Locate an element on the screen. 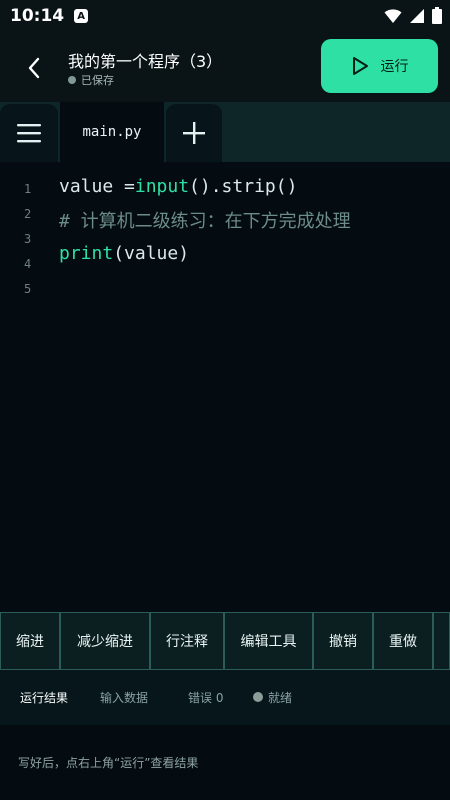 This screenshot has height=800, width=450. signal-icon is located at coordinates (417, 15).